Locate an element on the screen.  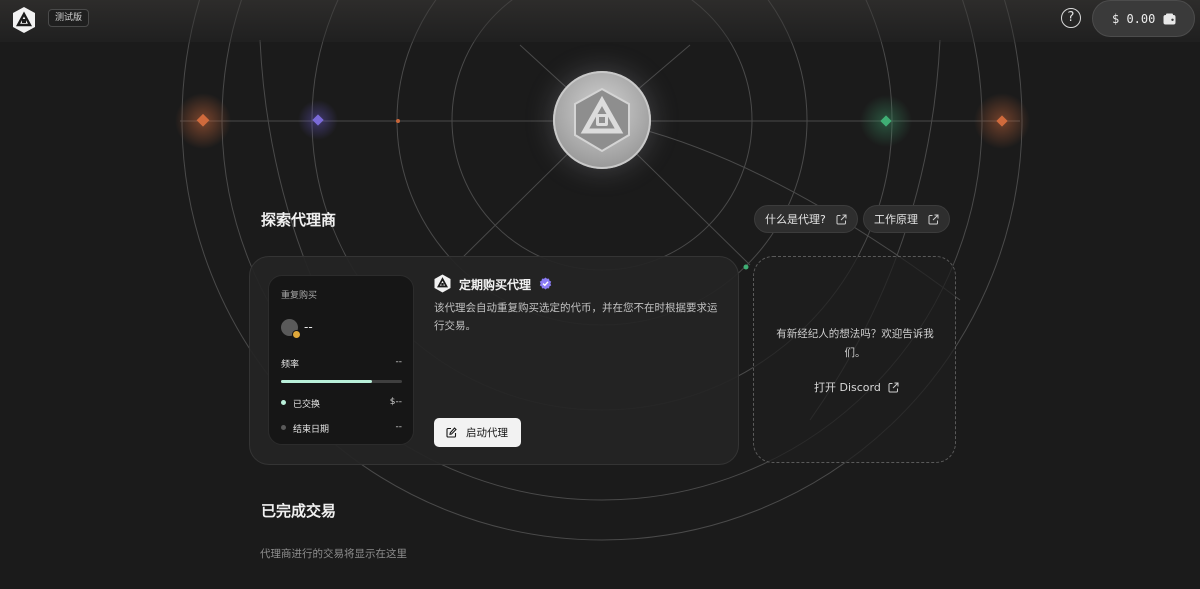
env-badge: 测试版 is located at coordinates (69, 18).